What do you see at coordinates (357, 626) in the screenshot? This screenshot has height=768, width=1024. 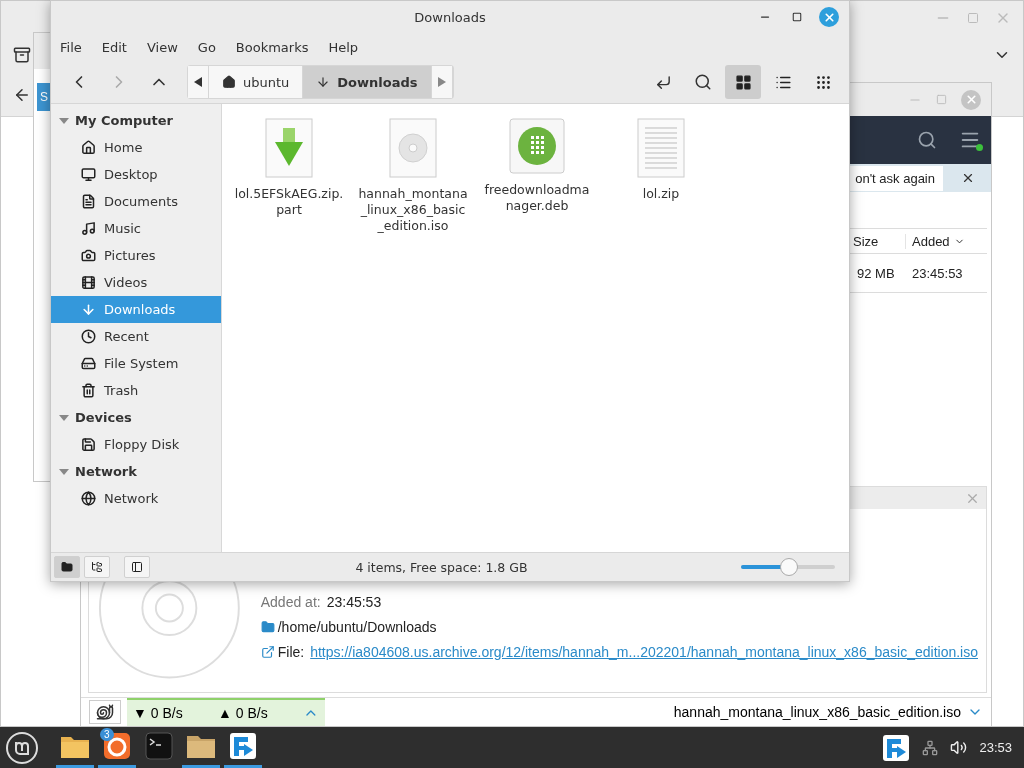 I see `folder-path: /home/ubuntu/Downloads` at bounding box center [357, 626].